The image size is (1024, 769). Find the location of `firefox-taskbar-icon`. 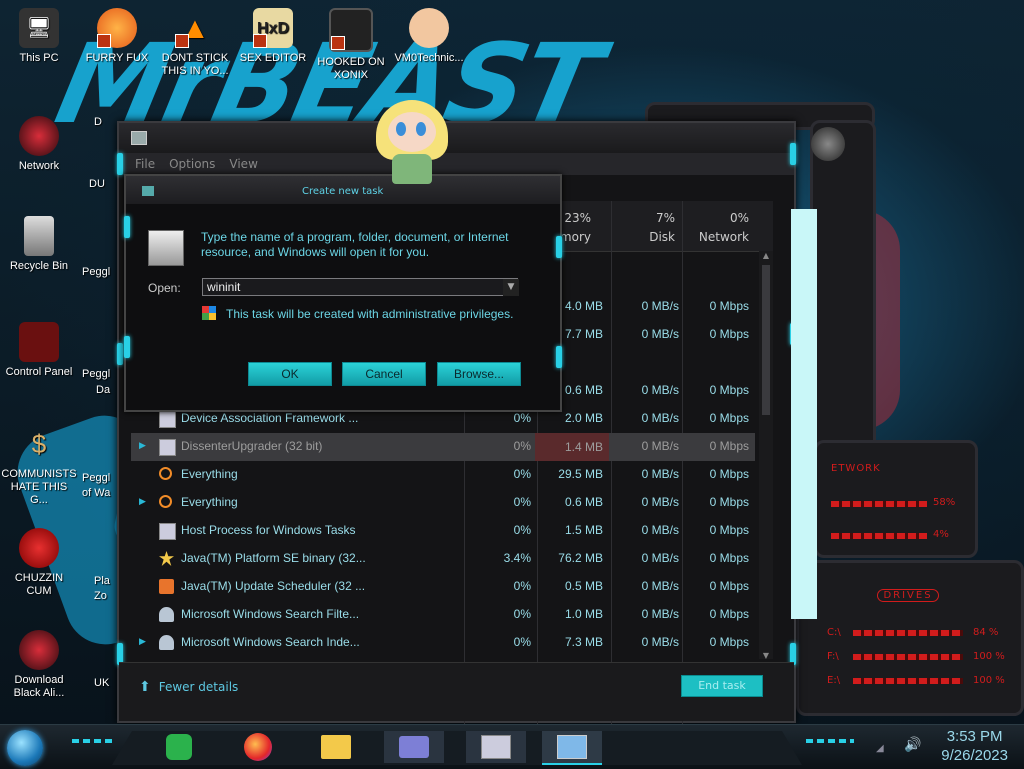

firefox-taskbar-icon is located at coordinates (258, 747).